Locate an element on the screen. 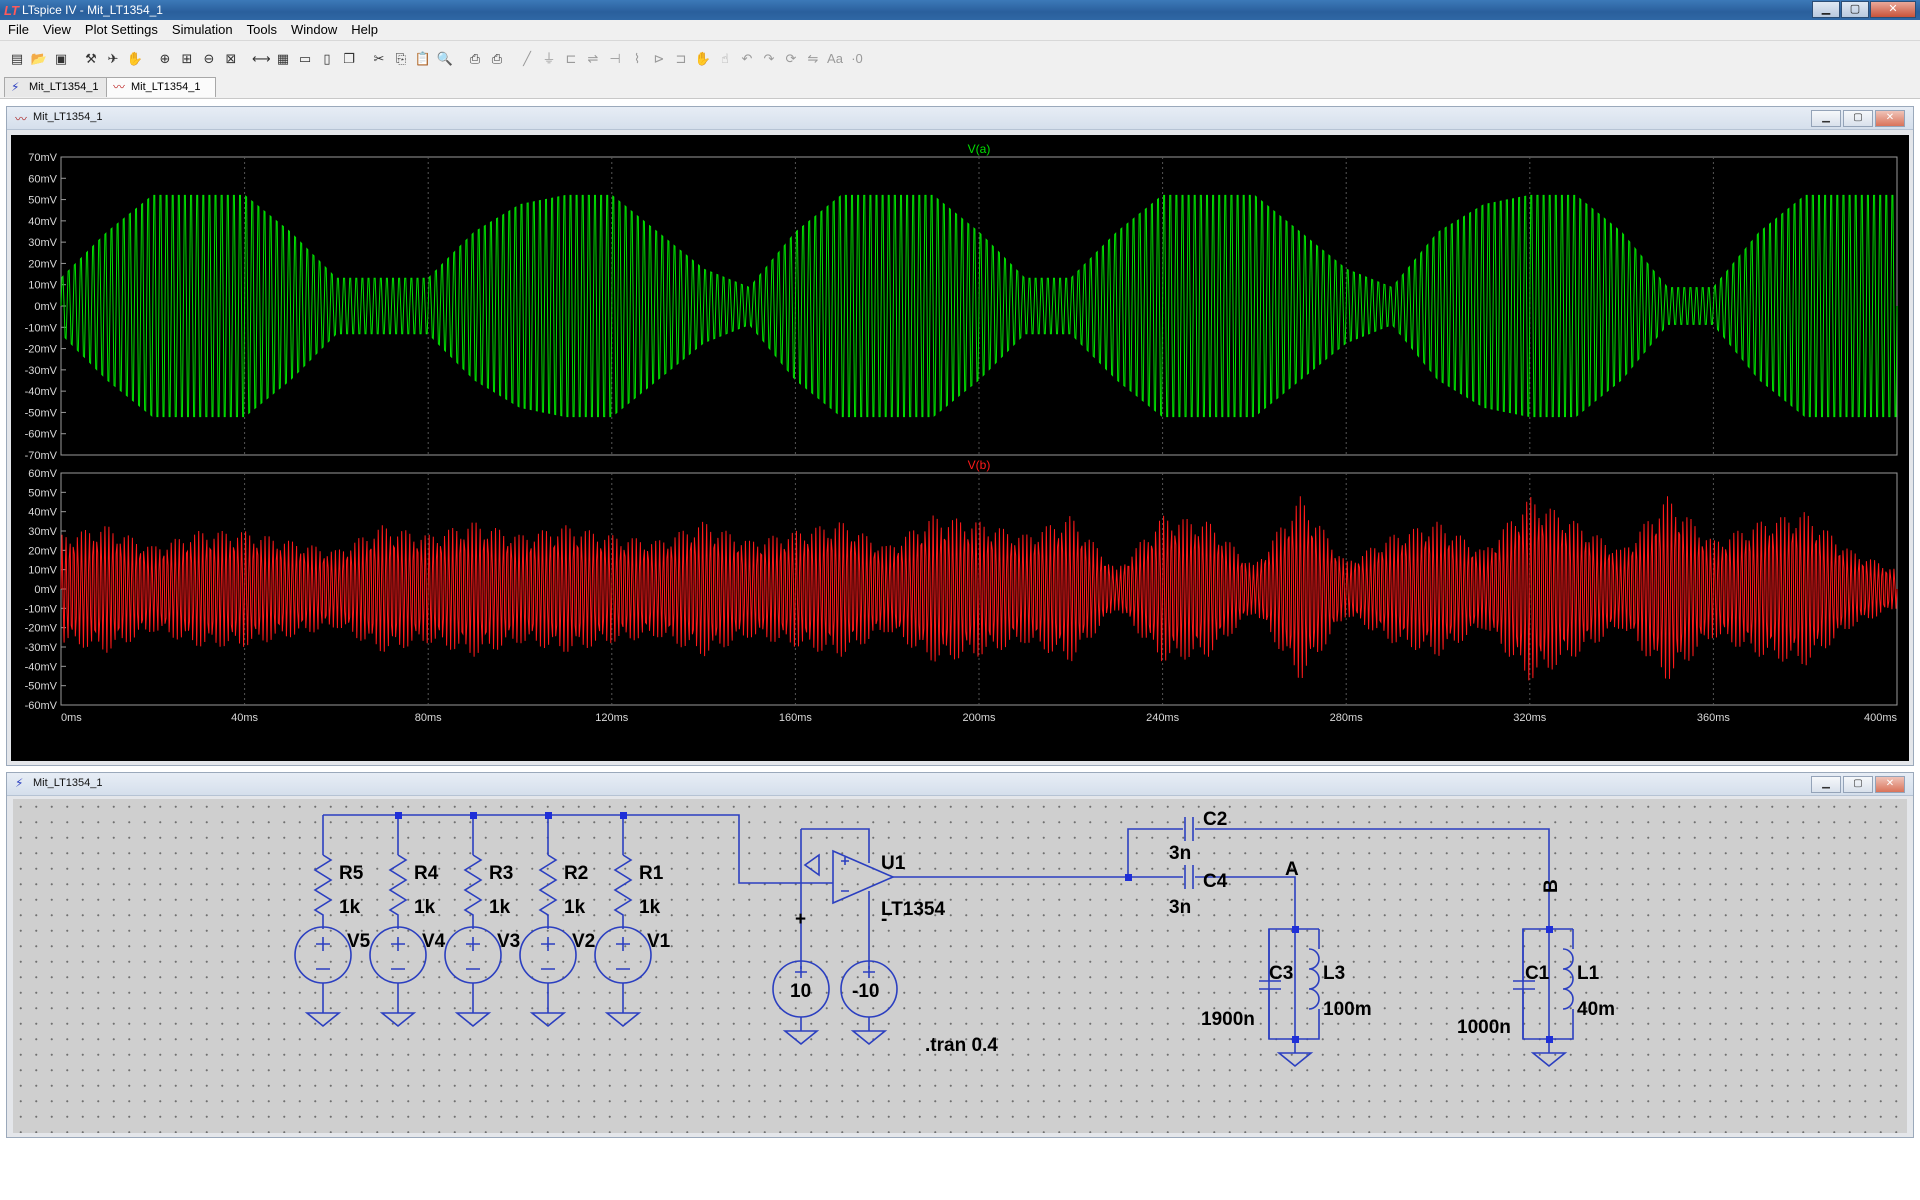 This screenshot has width=1920, height=1200. draw-wire-icon: ╱ is located at coordinates (527, 58).